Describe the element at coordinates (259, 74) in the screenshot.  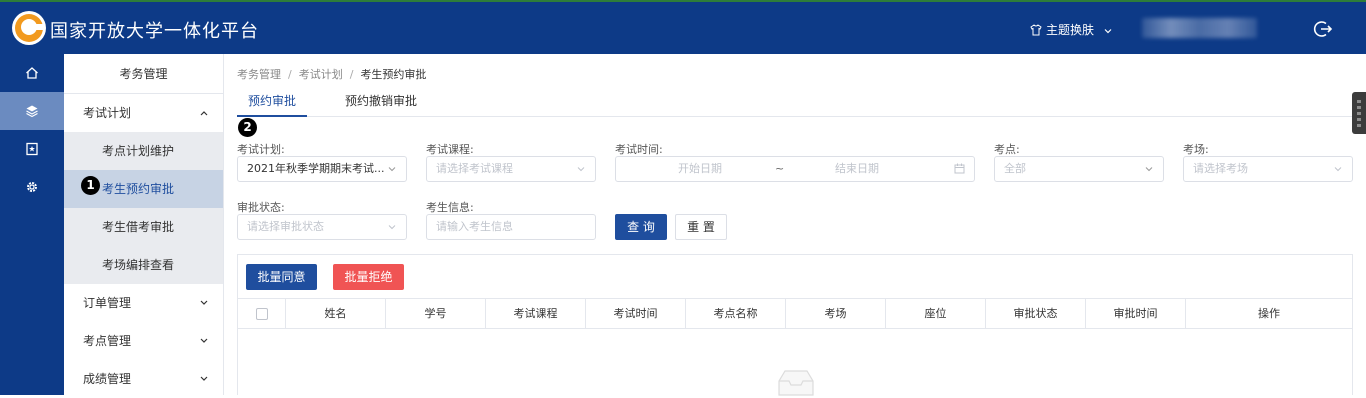
I see `breadcrumb-item: 考务管理` at that location.